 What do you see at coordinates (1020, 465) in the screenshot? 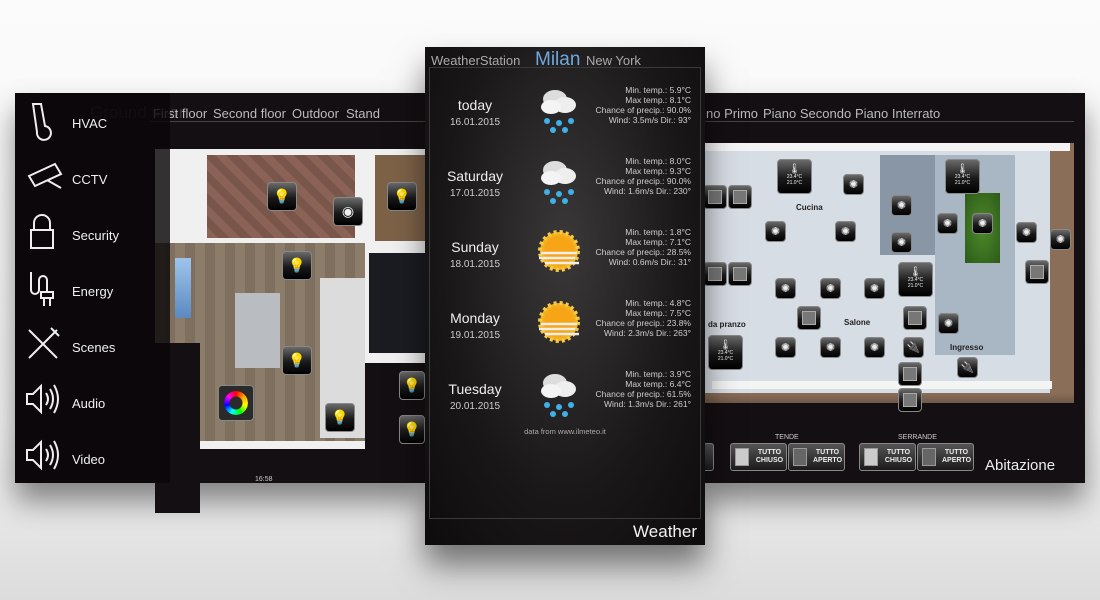
I see `panel-title: Abitazione` at bounding box center [1020, 465].